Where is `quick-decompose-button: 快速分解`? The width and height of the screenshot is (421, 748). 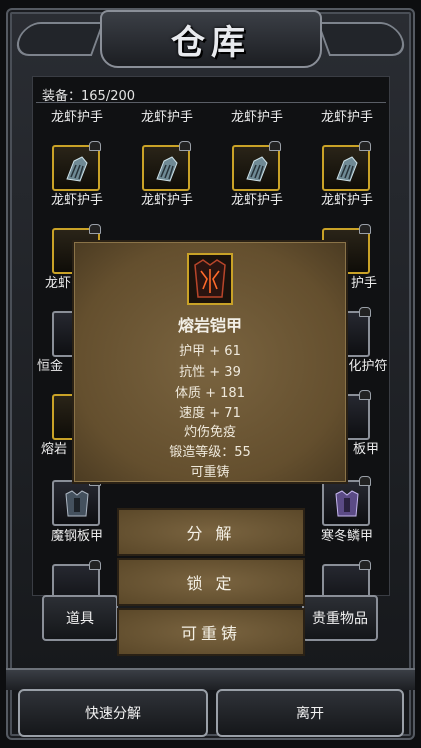 quick-decompose-button: 快速分解 is located at coordinates (113, 713).